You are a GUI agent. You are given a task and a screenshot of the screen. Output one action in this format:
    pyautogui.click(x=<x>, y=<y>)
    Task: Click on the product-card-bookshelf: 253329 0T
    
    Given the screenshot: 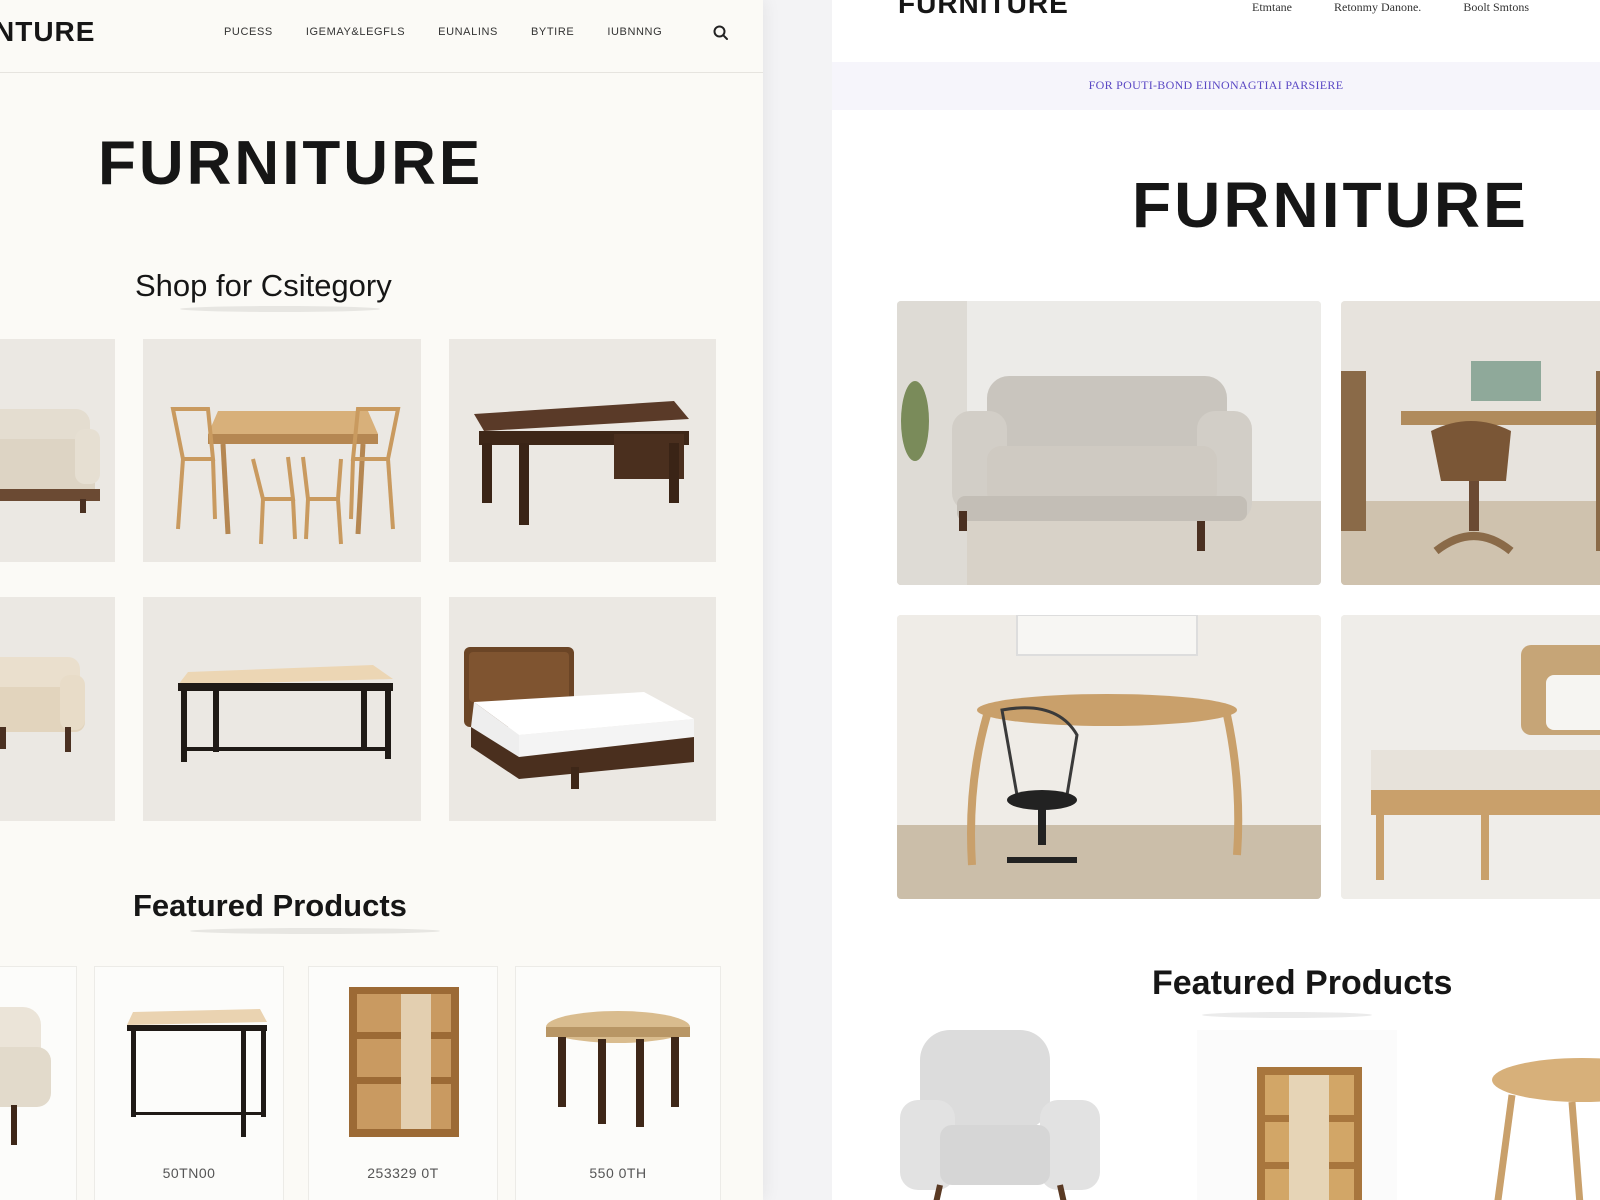 What is the action you would take?
    pyautogui.click(x=403, y=1083)
    